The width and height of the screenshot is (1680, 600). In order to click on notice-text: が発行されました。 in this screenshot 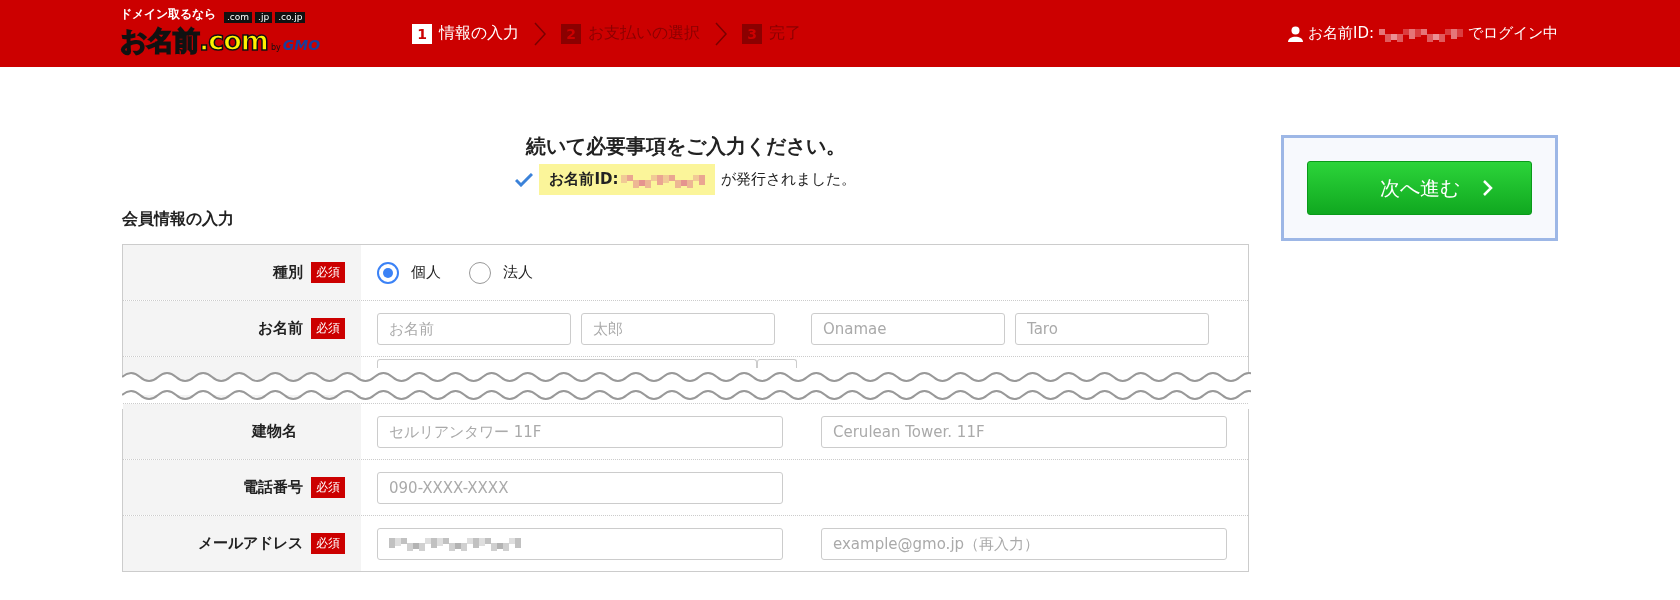, I will do `click(788, 179)`.